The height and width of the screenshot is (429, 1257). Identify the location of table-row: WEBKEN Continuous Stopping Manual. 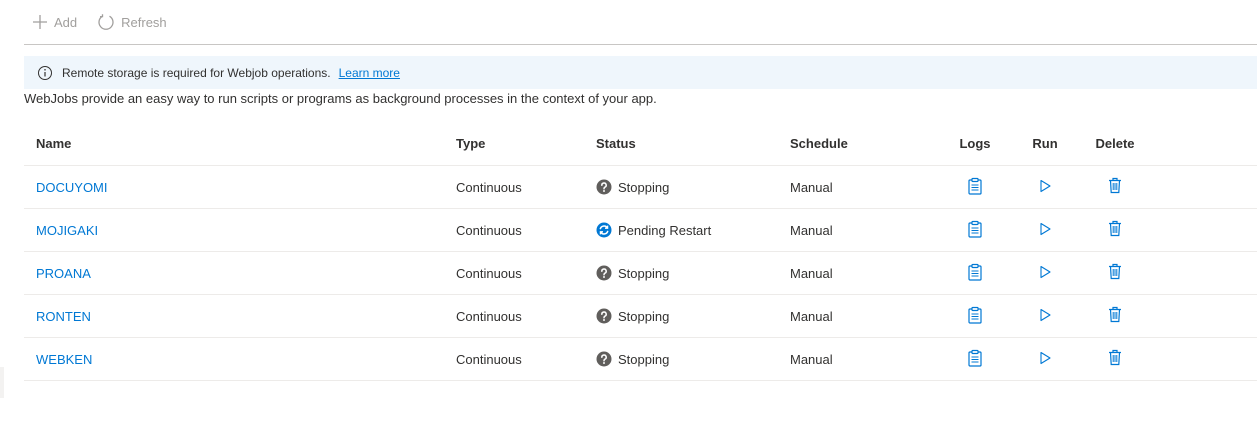
(640, 359).